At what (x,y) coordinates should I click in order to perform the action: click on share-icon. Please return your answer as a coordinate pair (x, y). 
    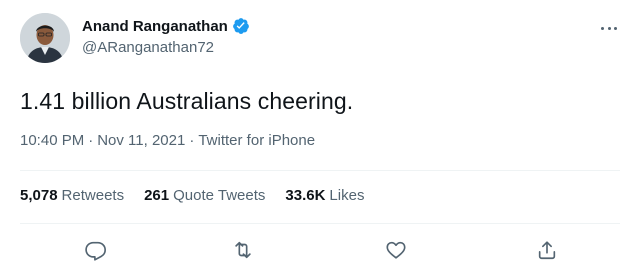
    Looking at the image, I should click on (547, 250).